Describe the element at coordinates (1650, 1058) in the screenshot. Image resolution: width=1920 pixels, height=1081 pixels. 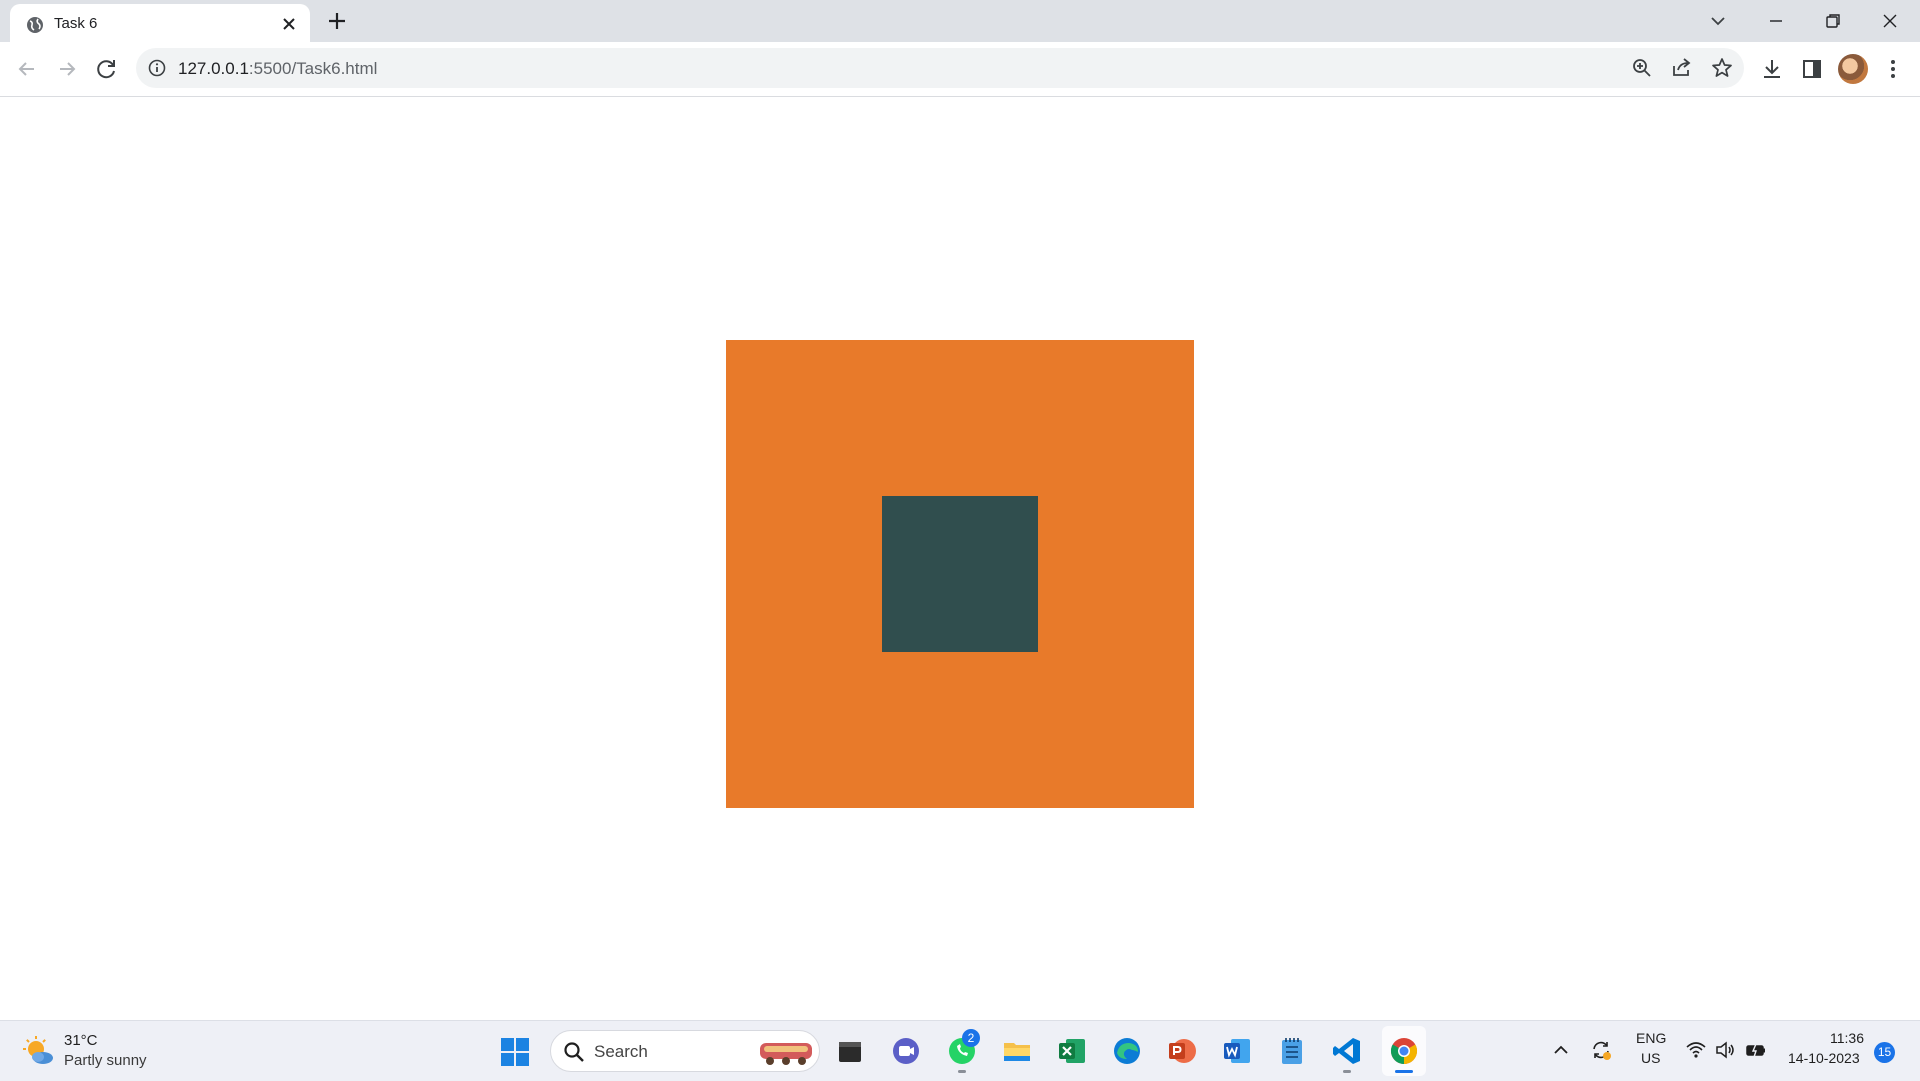
I see `input-region: US` at that location.